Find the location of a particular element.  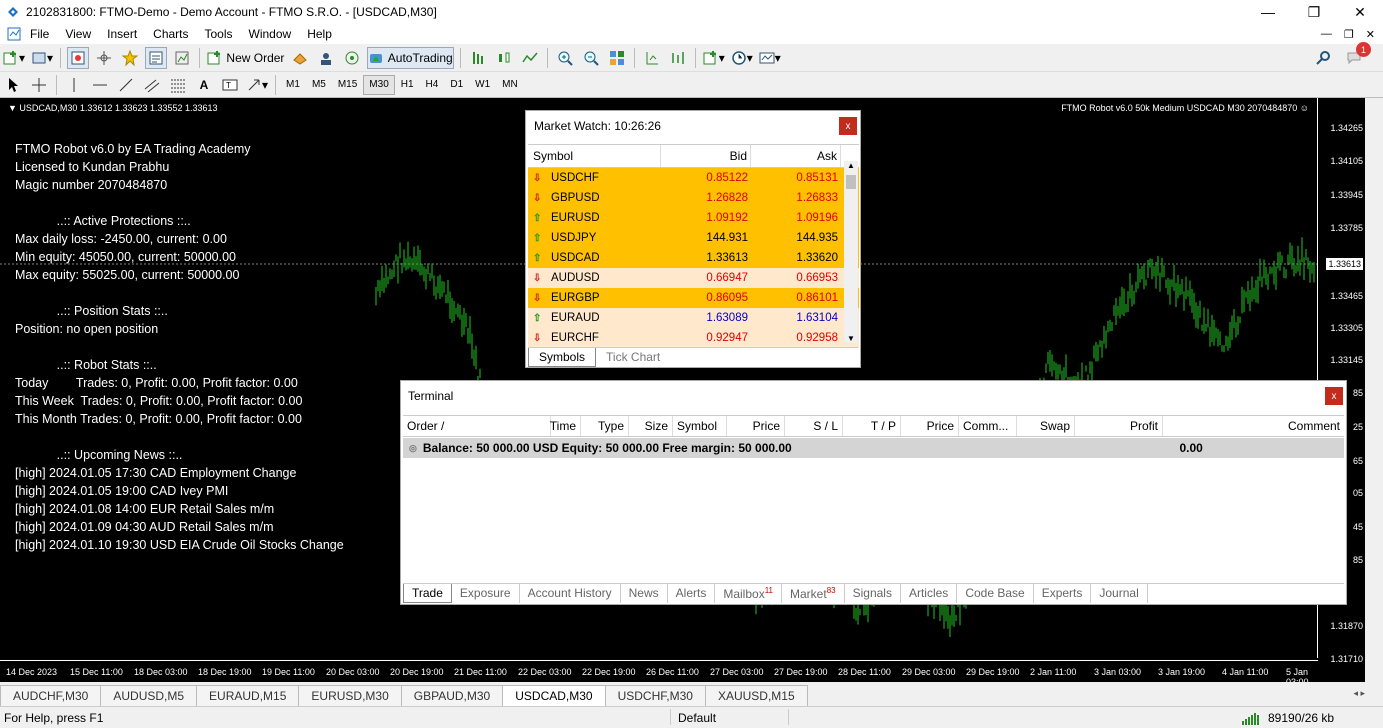

market-watch-row: ⇧ USDCAD 1.33613 1.33620 is located at coordinates (693, 258).